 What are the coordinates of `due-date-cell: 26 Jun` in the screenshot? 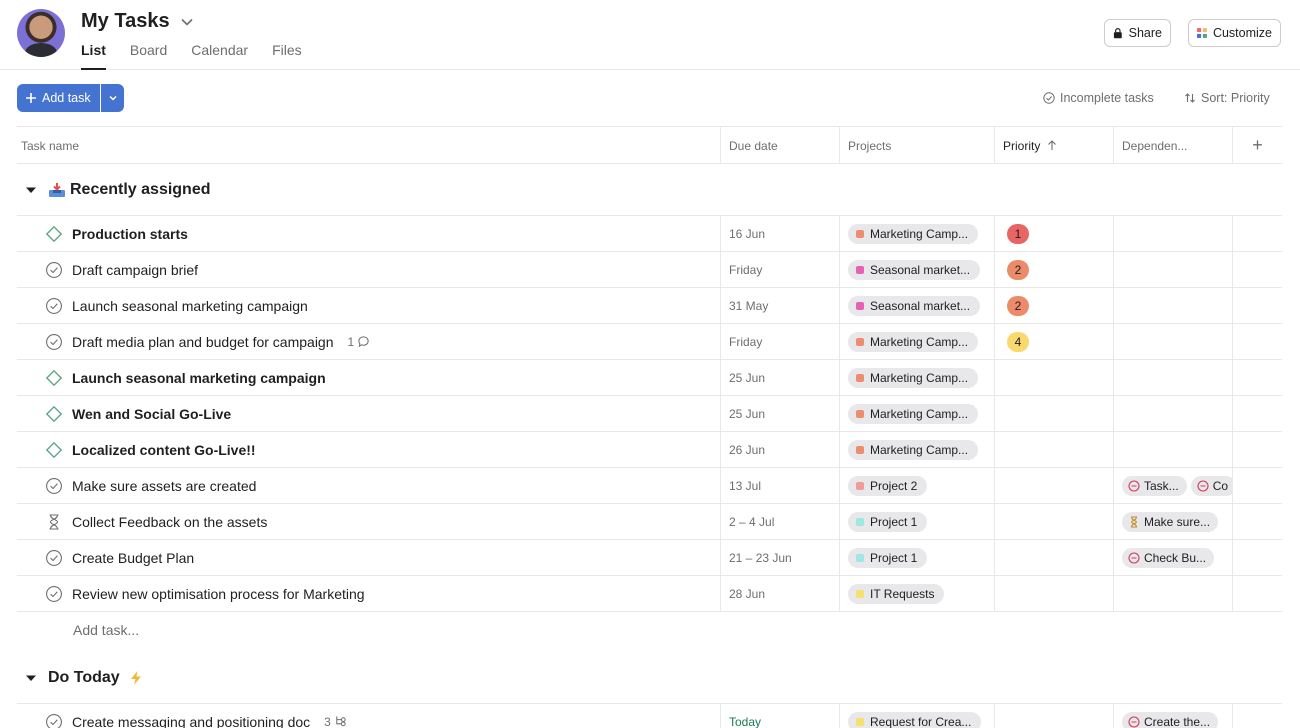 It's located at (779, 449).